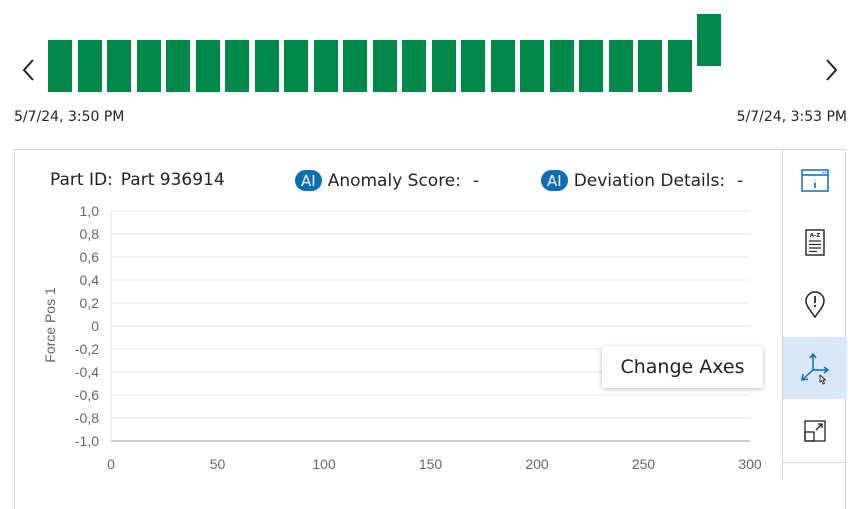 This screenshot has width=867, height=509. Describe the element at coordinates (90, 257) in the screenshot. I see `y-tick-label: 0,6` at that location.